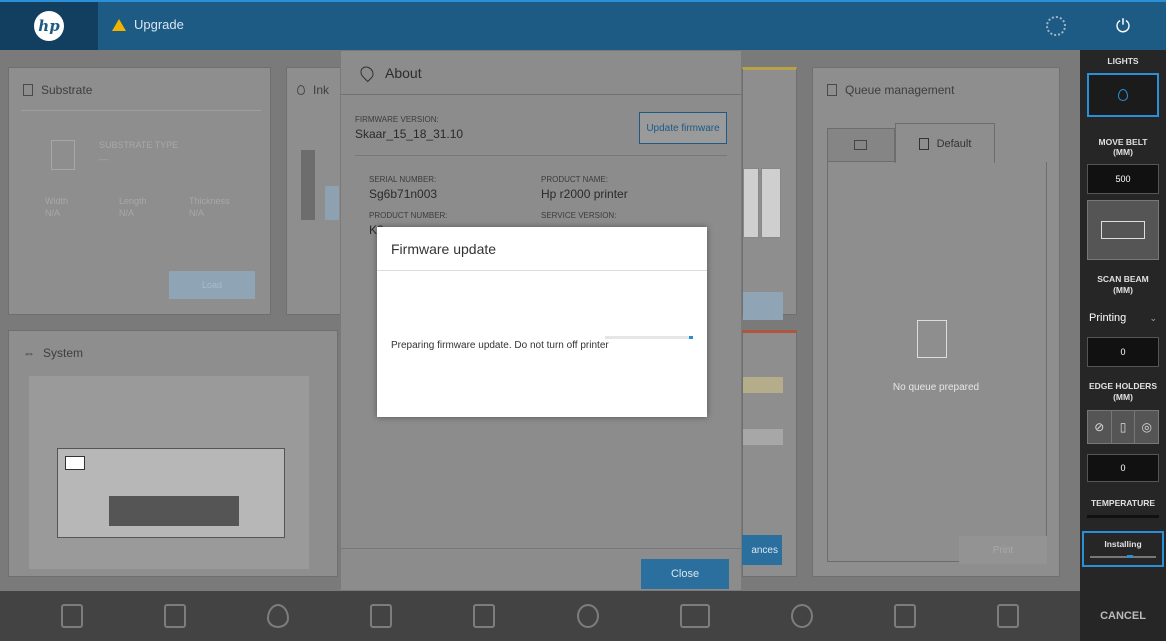 The height and width of the screenshot is (641, 1166). I want to click on system-card: ⇔ System, so click(173, 453).